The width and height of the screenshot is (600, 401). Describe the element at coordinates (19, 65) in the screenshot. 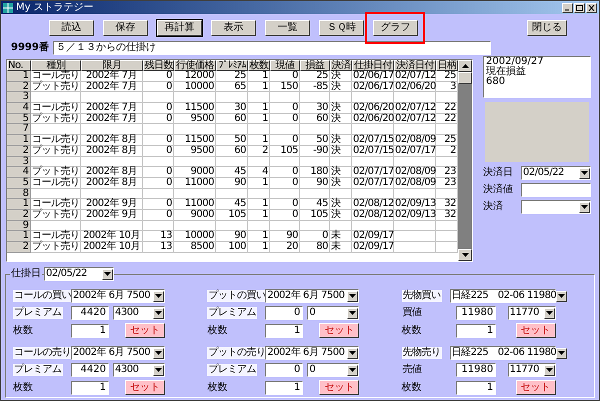

I see `column-header: No.` at that location.